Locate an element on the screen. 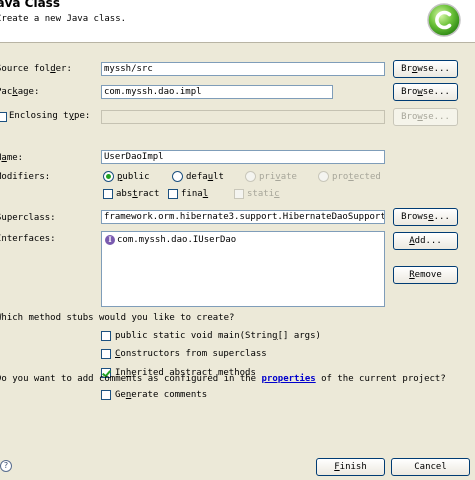 The width and height of the screenshot is (475, 480). stub-constructors-label: Constructors from superclass is located at coordinates (191, 354).